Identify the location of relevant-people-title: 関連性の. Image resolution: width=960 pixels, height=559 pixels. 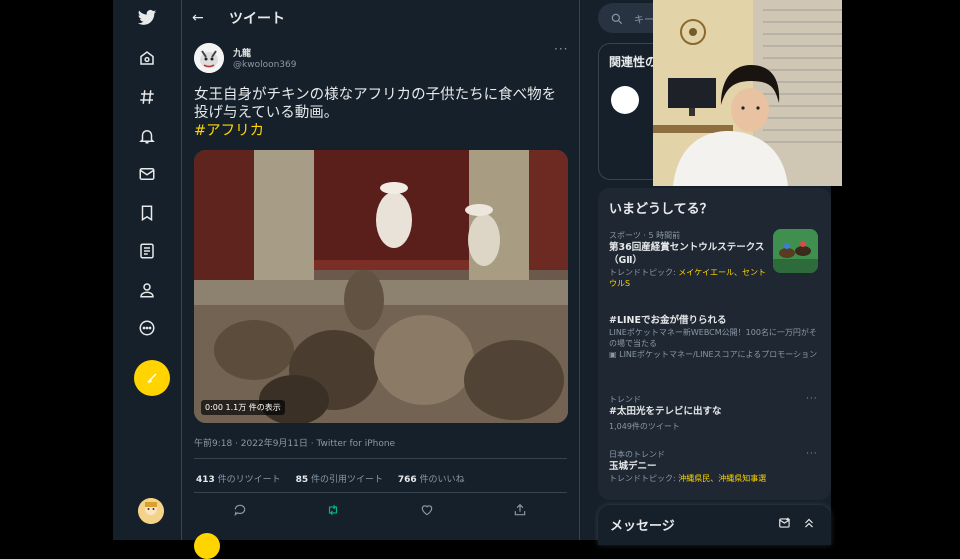
(633, 62).